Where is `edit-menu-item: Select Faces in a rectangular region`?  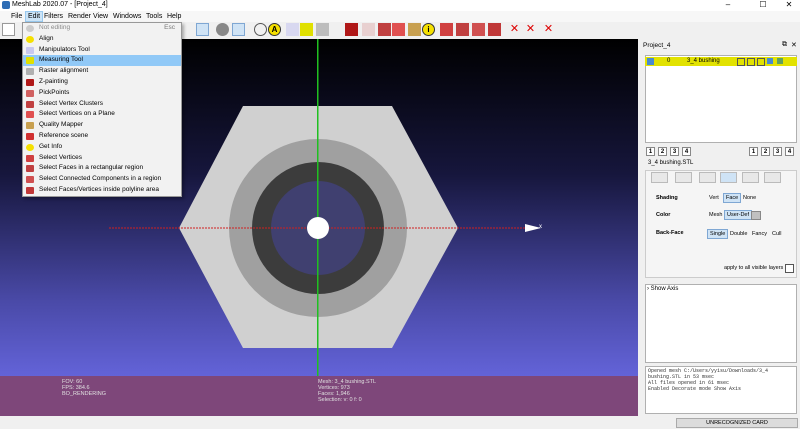 edit-menu-item: Select Faces in a rectangular region is located at coordinates (102, 168).